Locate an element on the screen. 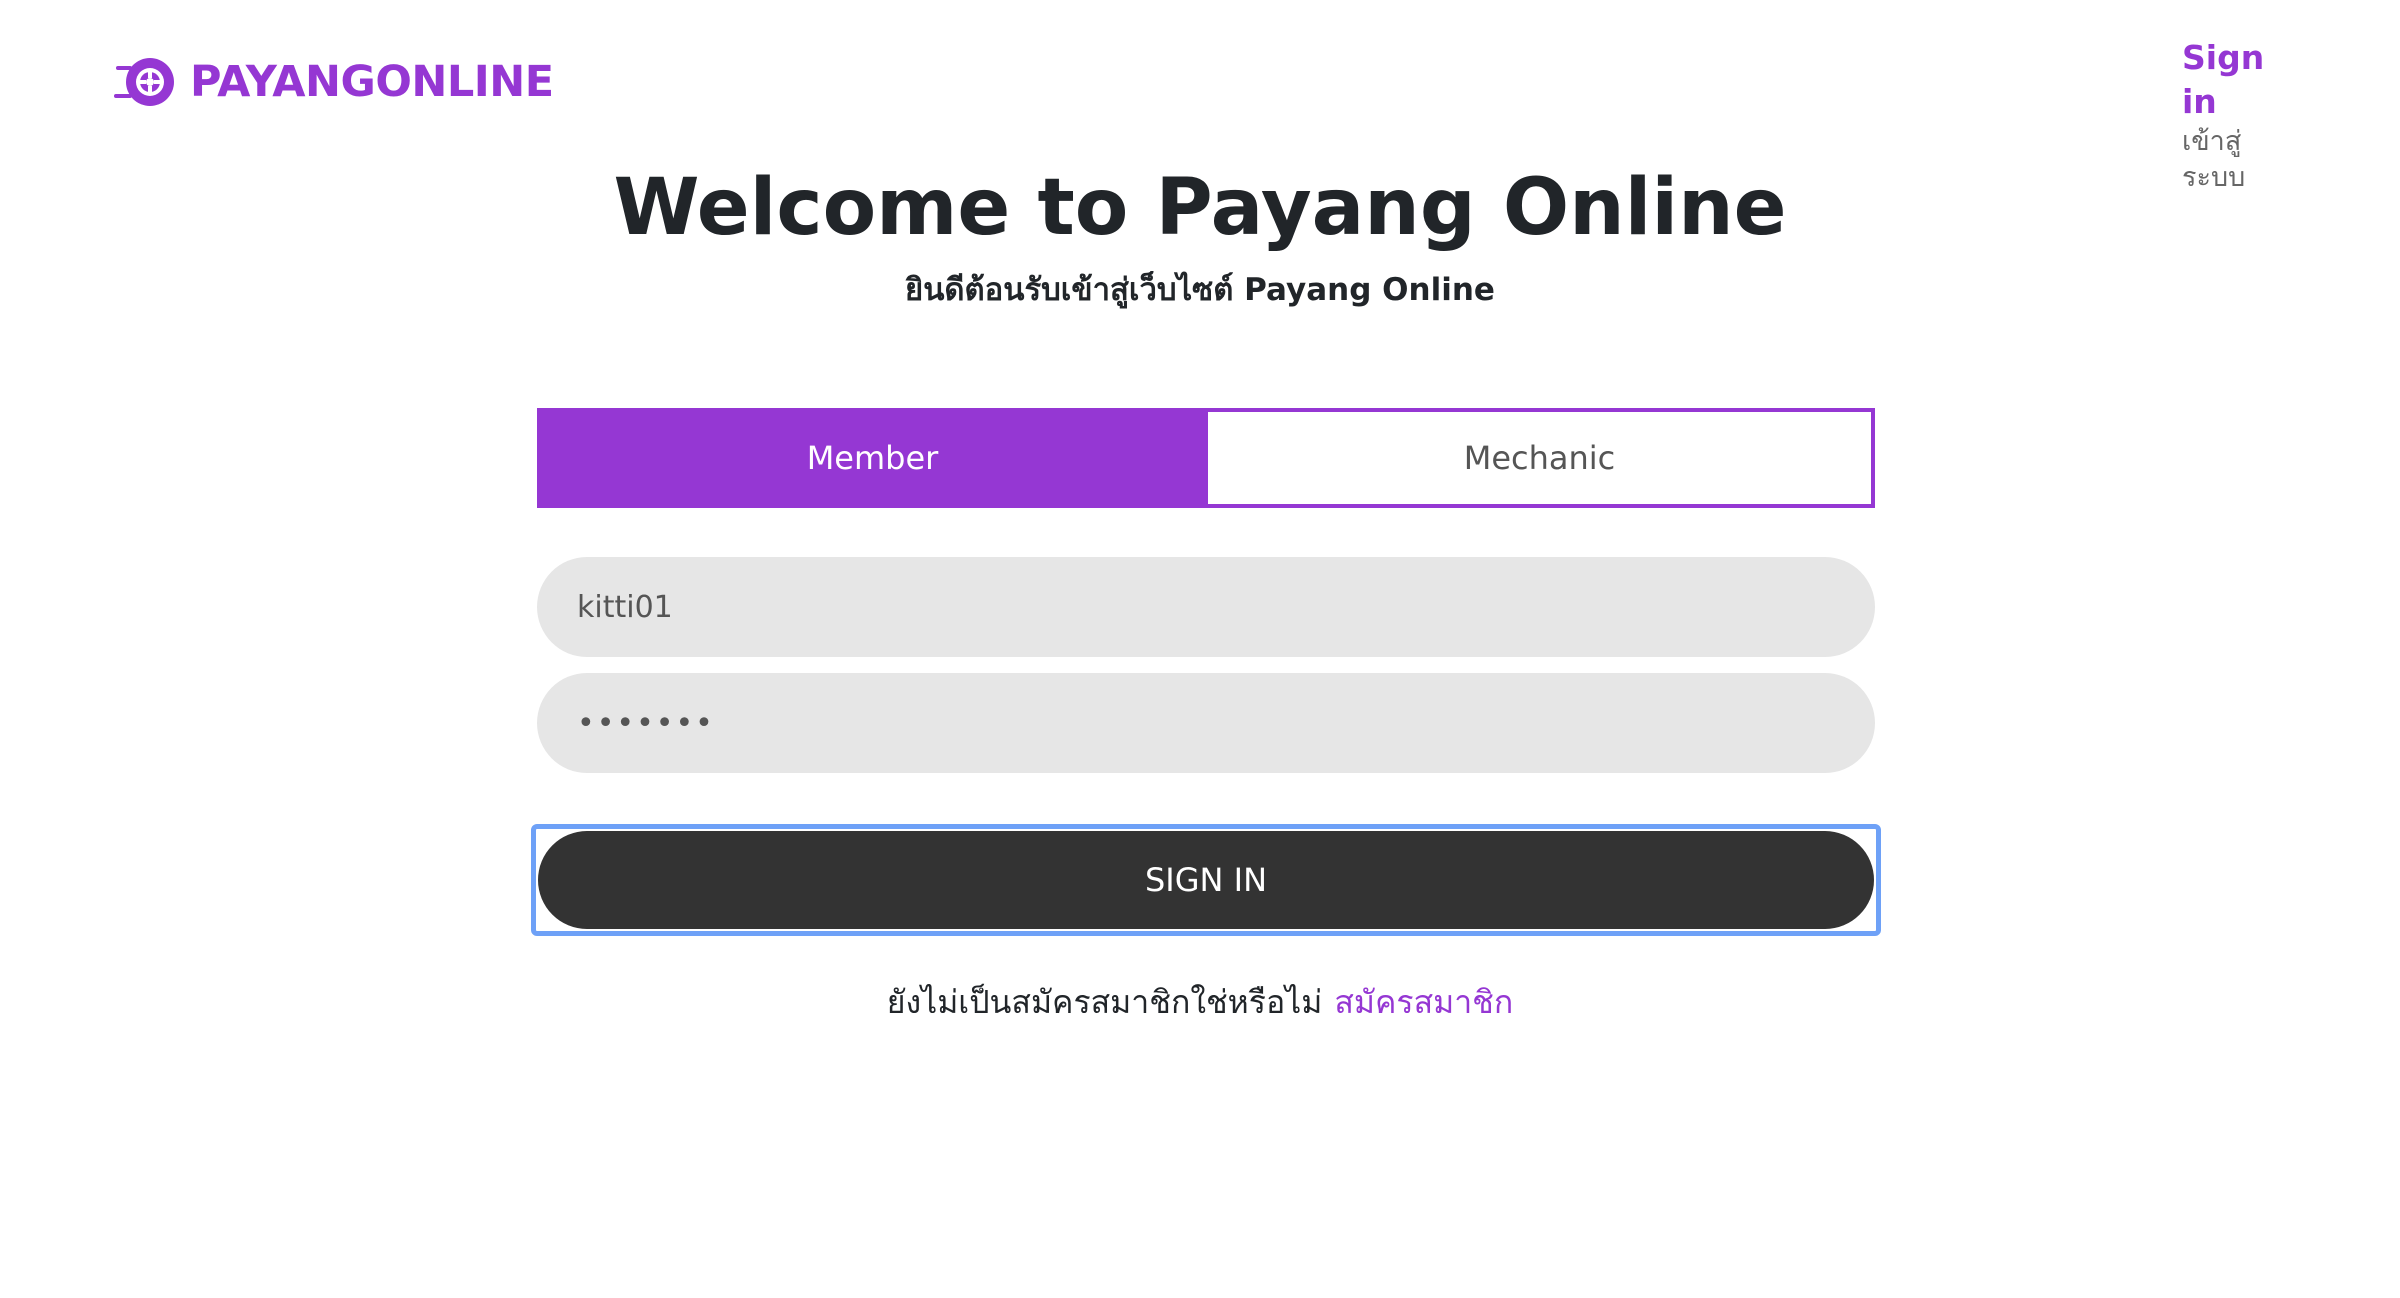  tab-member: Member is located at coordinates (872, 458).